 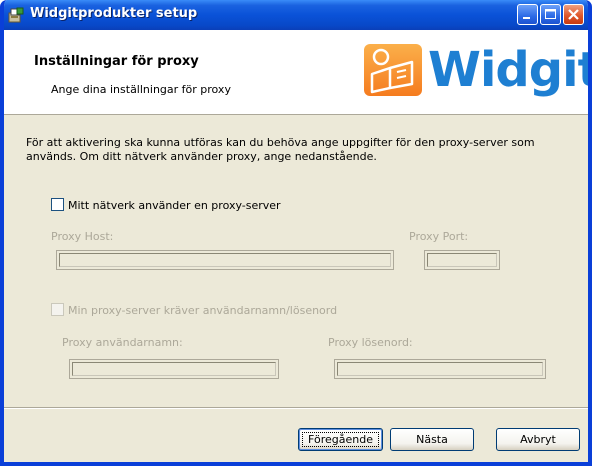 I want to click on username-label: Proxy användarnamn:, so click(x=122, y=342).